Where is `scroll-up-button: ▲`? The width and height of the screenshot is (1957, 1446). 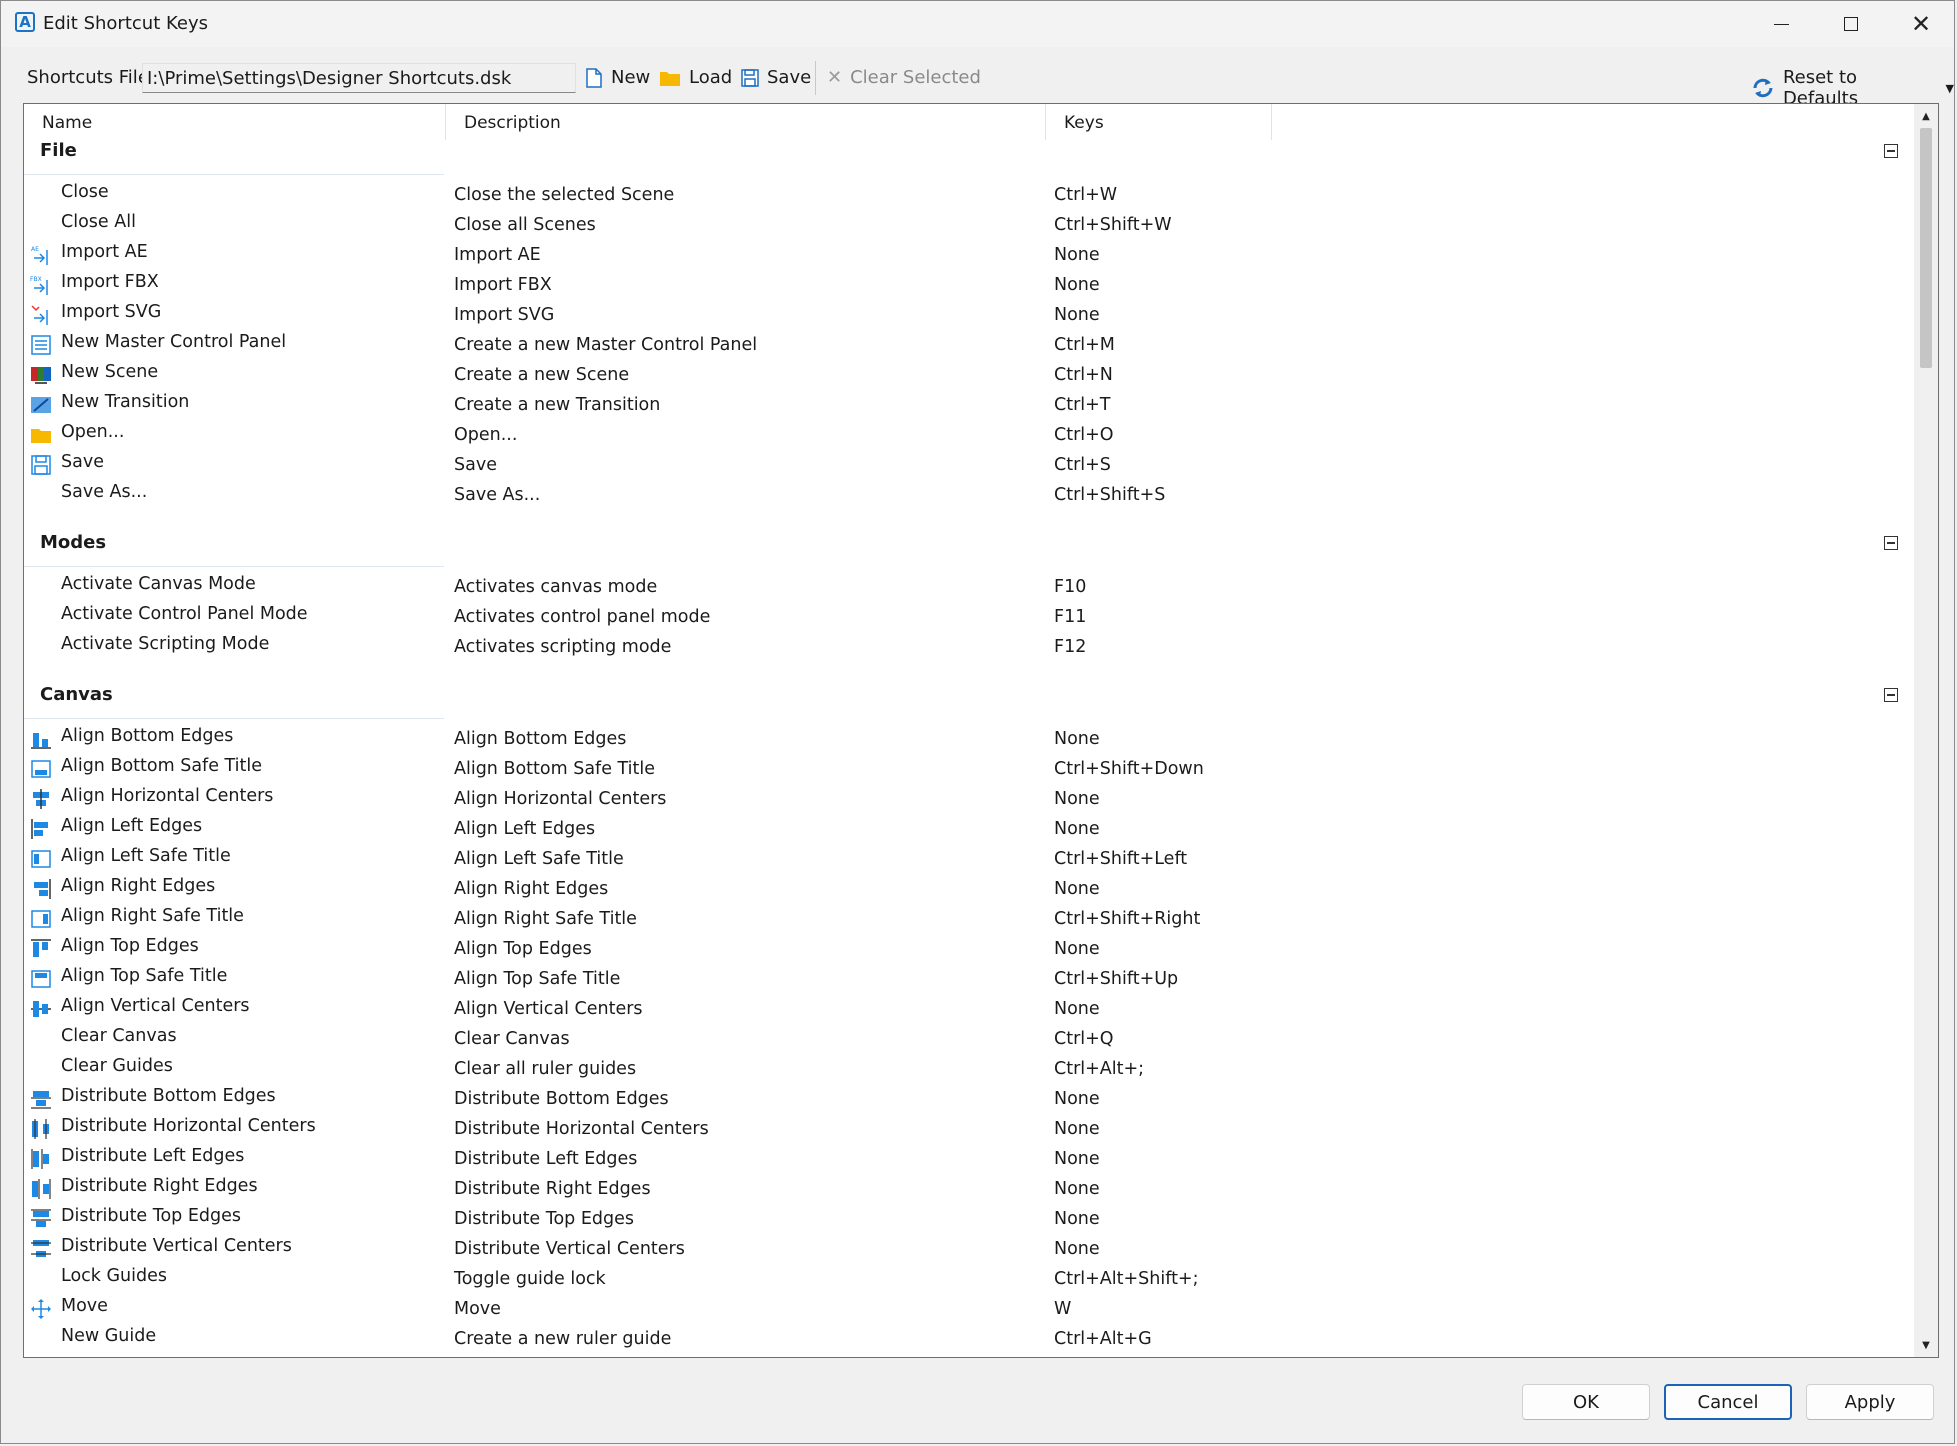 scroll-up-button: ▲ is located at coordinates (1926, 116).